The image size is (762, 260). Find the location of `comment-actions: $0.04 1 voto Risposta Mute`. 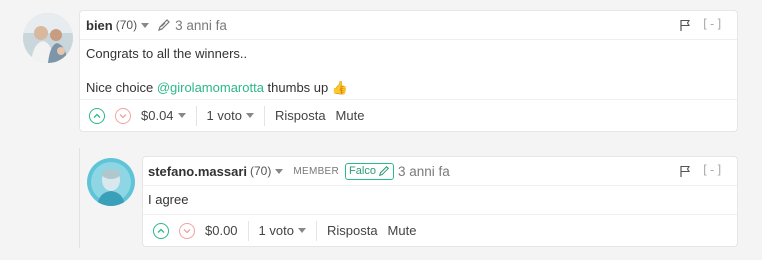

comment-actions: $0.04 1 voto Risposta Mute is located at coordinates (408, 115).